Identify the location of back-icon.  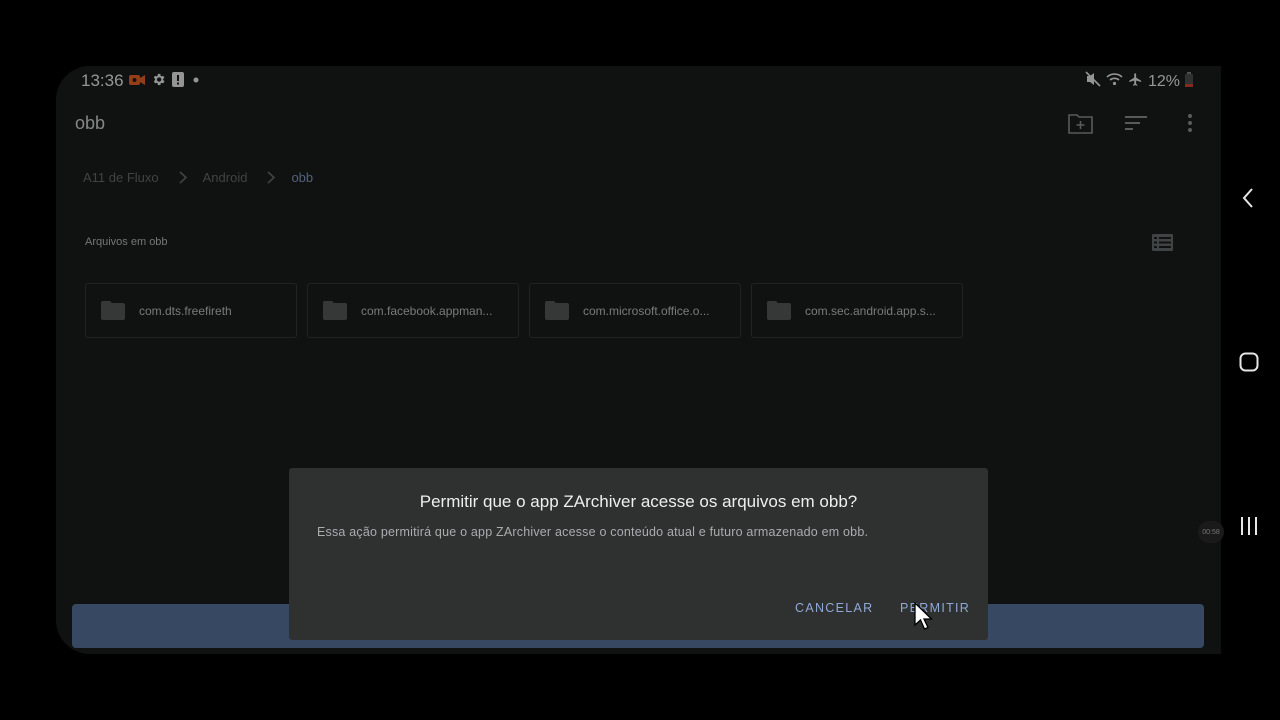
(1248, 198).